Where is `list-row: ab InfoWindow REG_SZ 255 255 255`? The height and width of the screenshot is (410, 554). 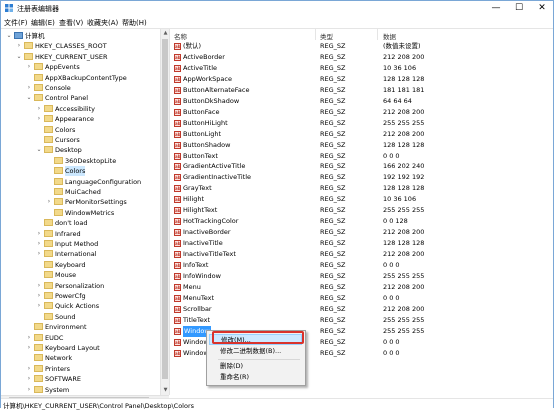
list-row: ab InfoWindow REG_SZ 255 255 255 is located at coordinates (362, 276).